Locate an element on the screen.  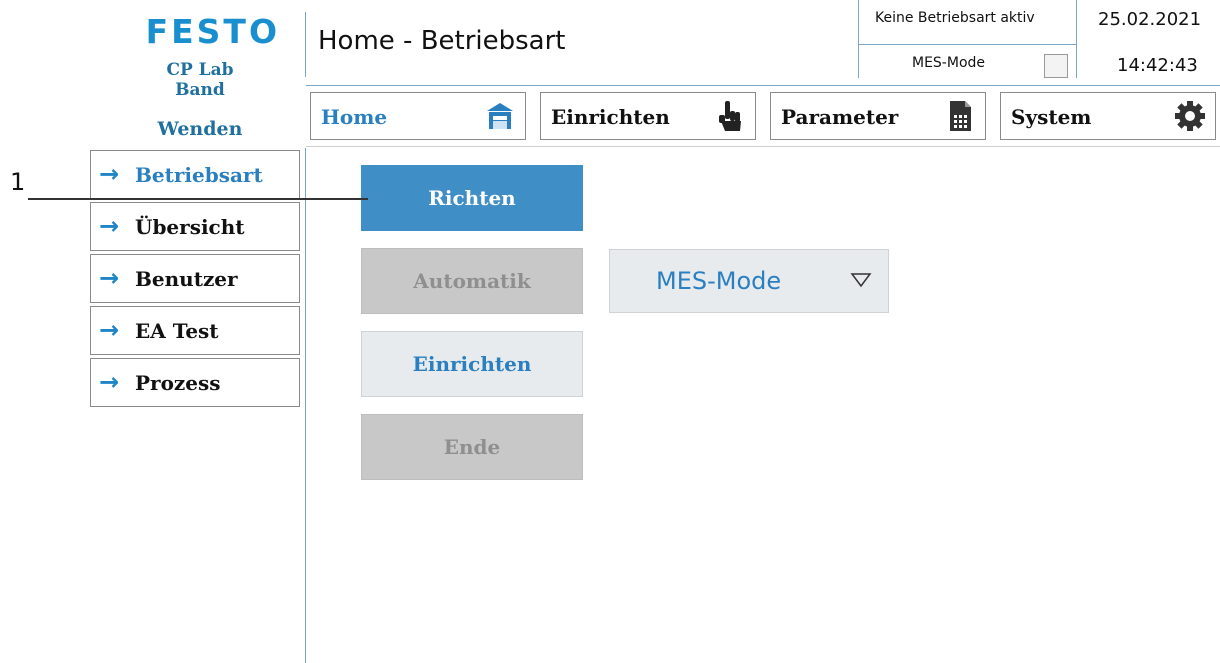
nav-system-button: System is located at coordinates (1108, 116).